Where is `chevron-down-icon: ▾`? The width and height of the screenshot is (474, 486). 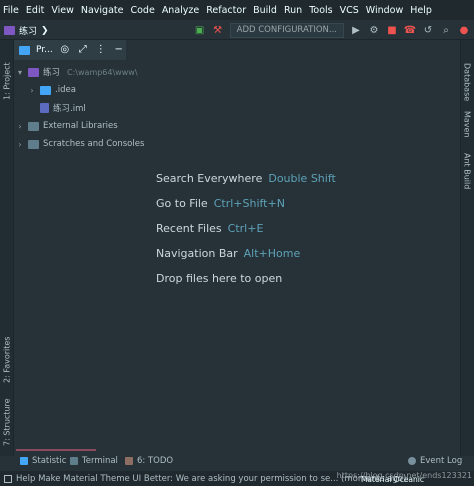
chevron-down-icon: ▾ is located at coordinates (20, 72).